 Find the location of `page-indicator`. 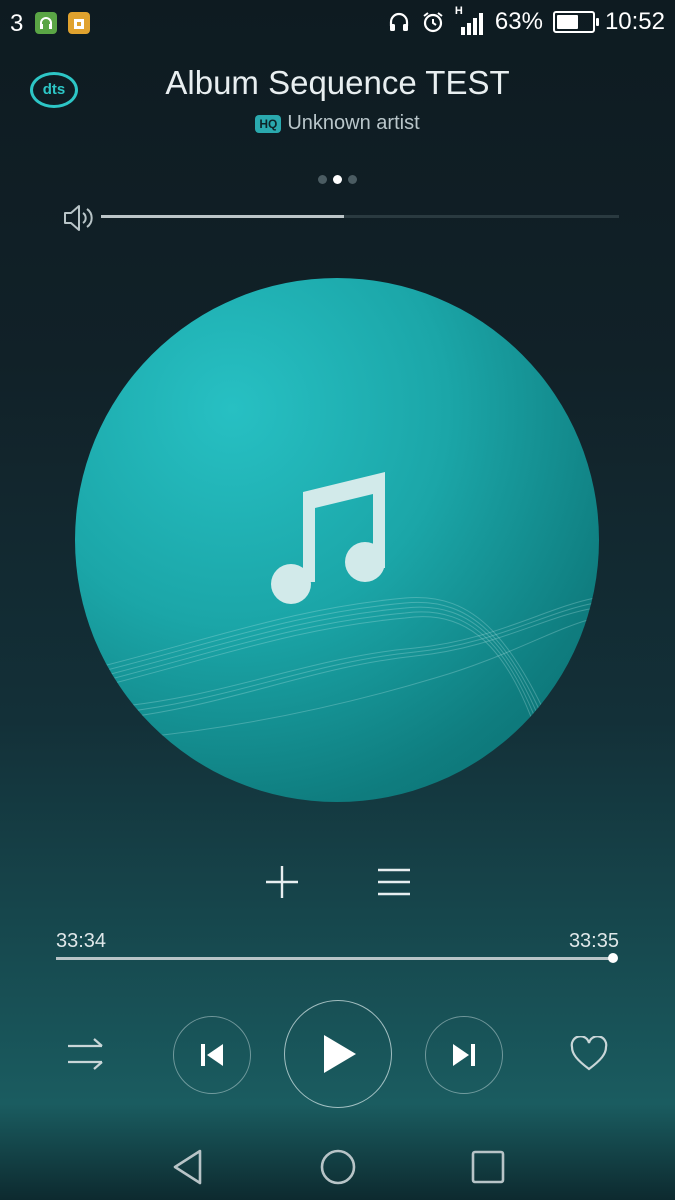

page-indicator is located at coordinates (337, 179).